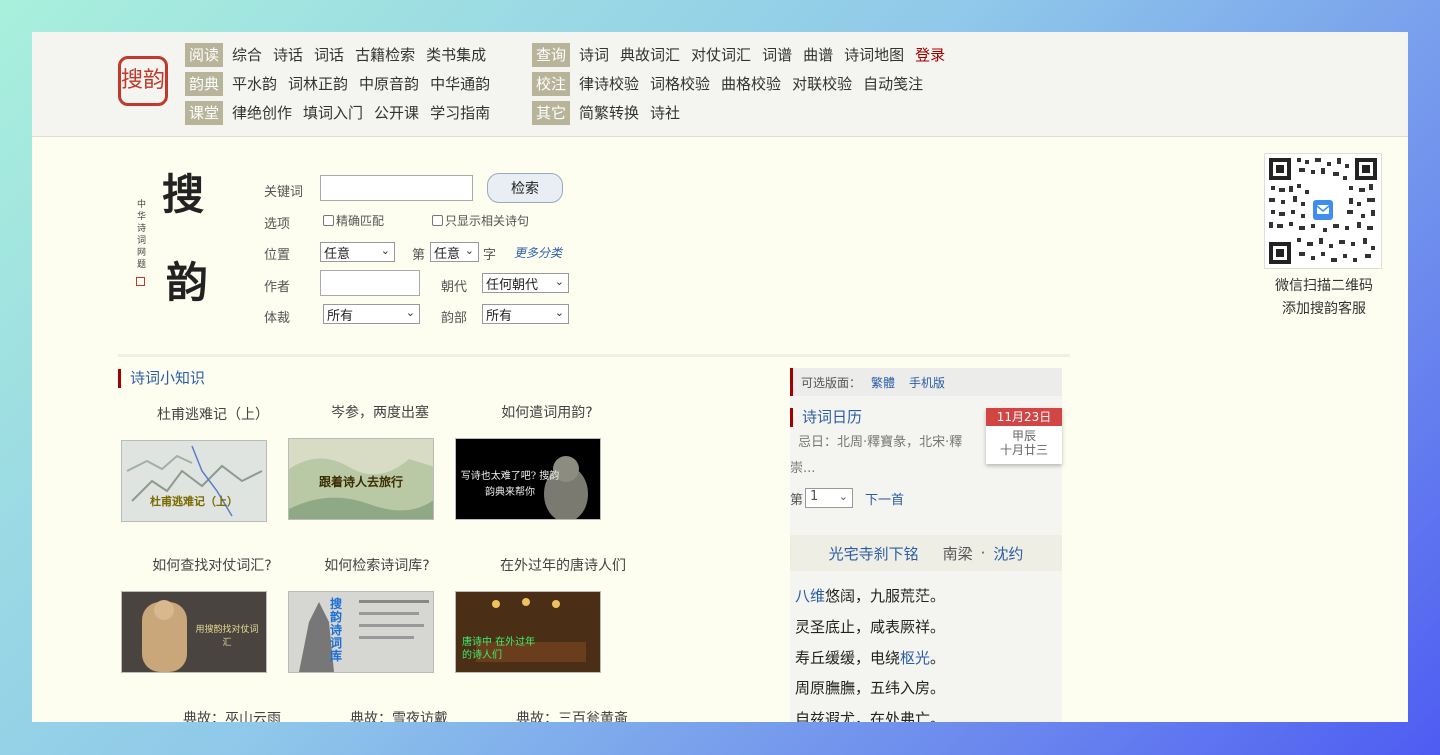 Image resolution: width=1440 pixels, height=755 pixels. I want to click on card-title: 如何查找对仗词汇?, so click(212, 565).